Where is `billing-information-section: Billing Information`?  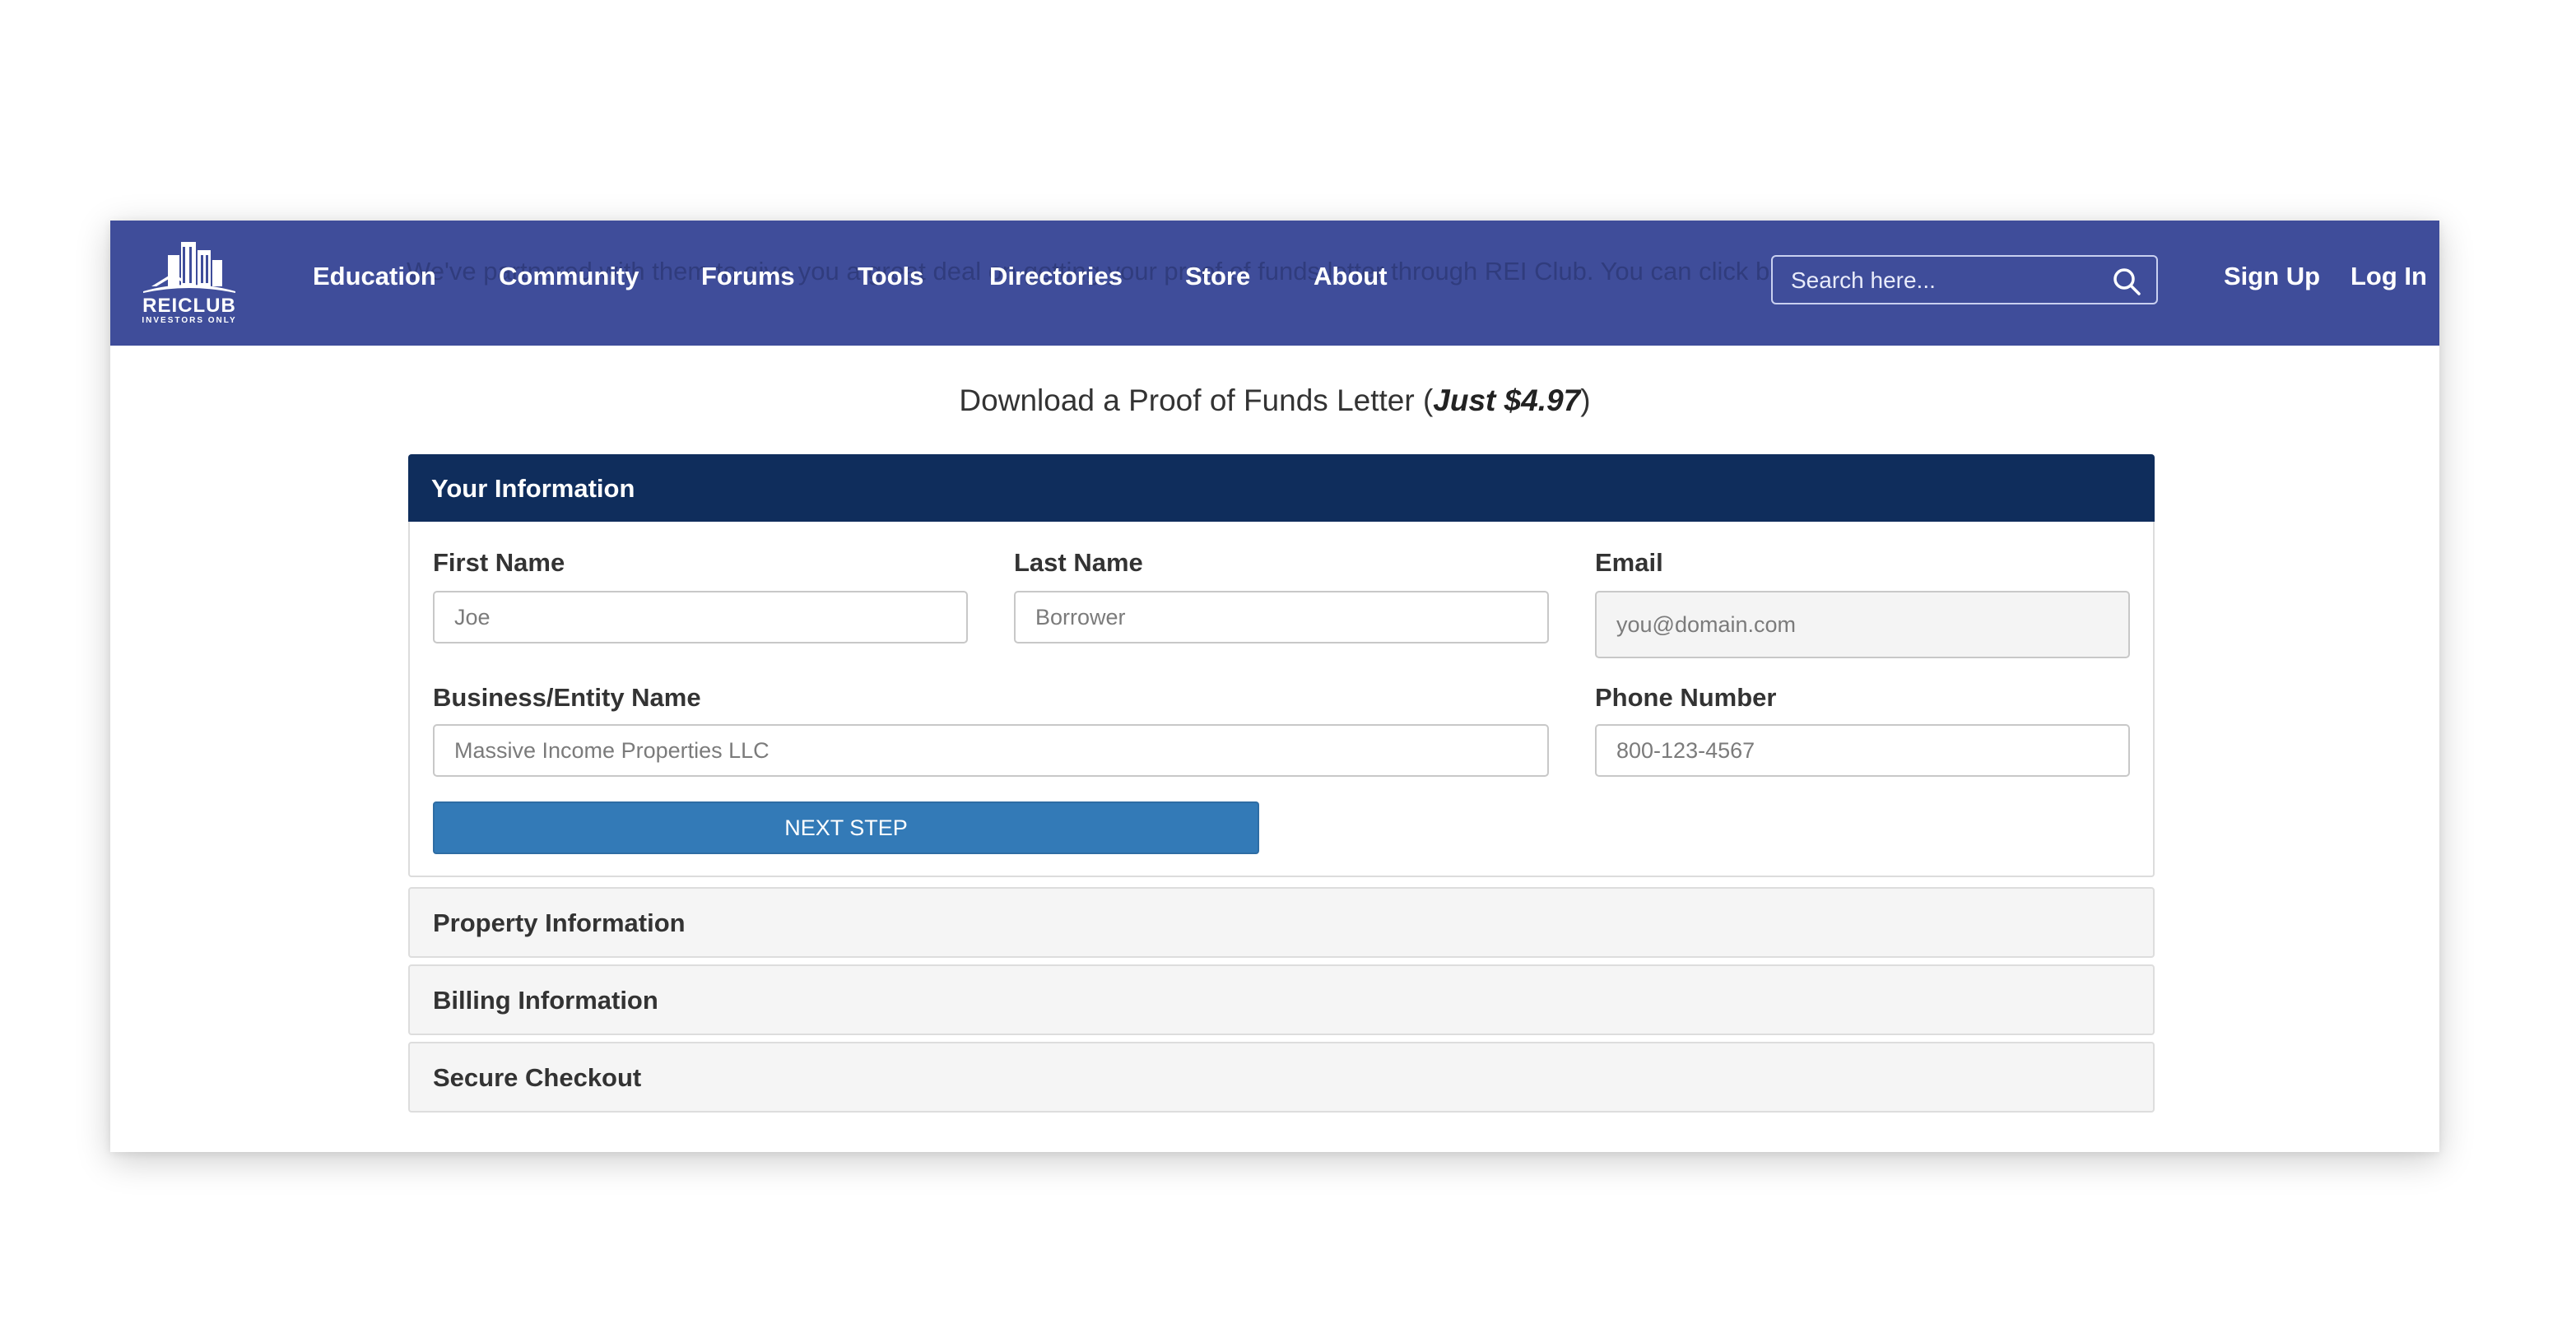
billing-information-section: Billing Information is located at coordinates (1281, 999).